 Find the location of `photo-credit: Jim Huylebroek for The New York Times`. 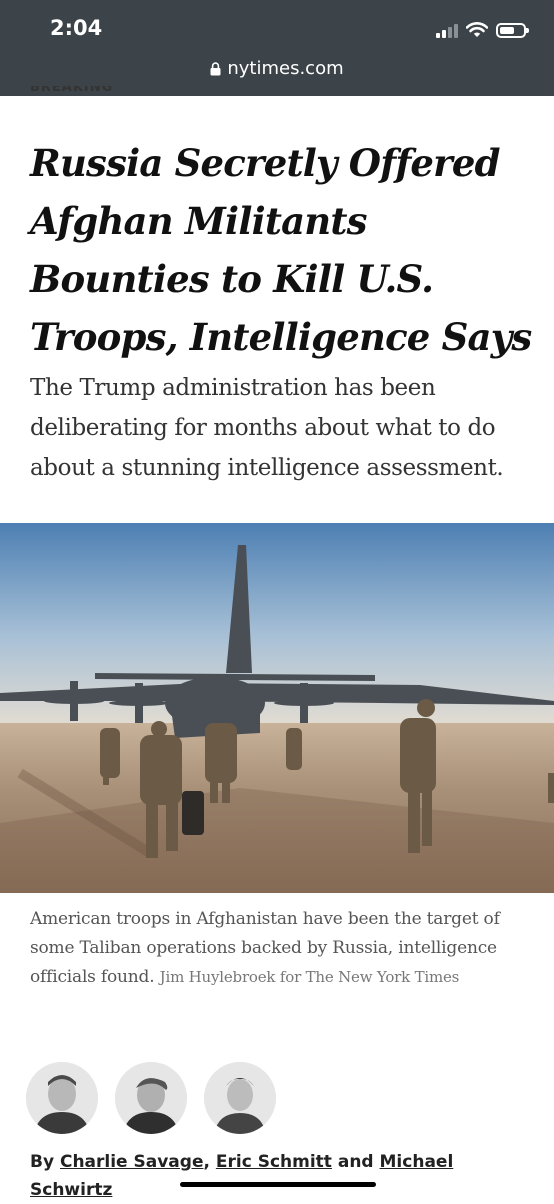

photo-credit: Jim Huylebroek for The New York Times is located at coordinates (309, 977).